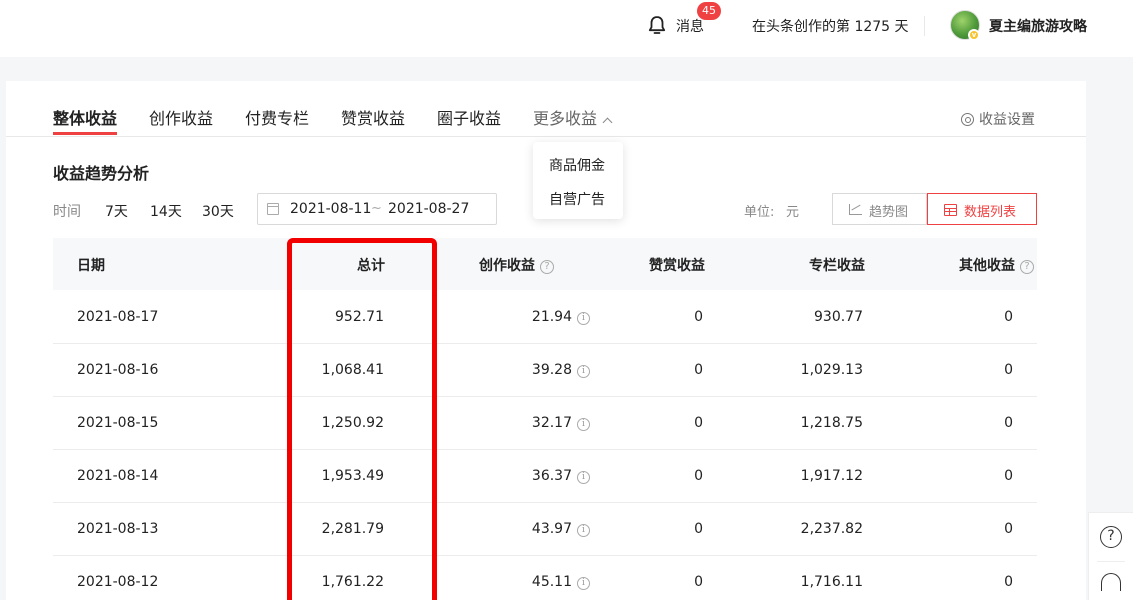  Describe the element at coordinates (85, 117) in the screenshot. I see `tab-overall-revenue: 整体收益` at that location.